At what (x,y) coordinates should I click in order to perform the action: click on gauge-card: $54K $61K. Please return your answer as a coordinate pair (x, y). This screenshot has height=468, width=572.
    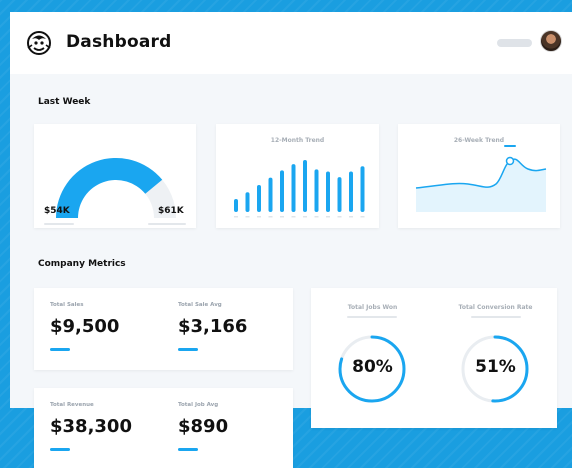
    Looking at the image, I should click on (115, 176).